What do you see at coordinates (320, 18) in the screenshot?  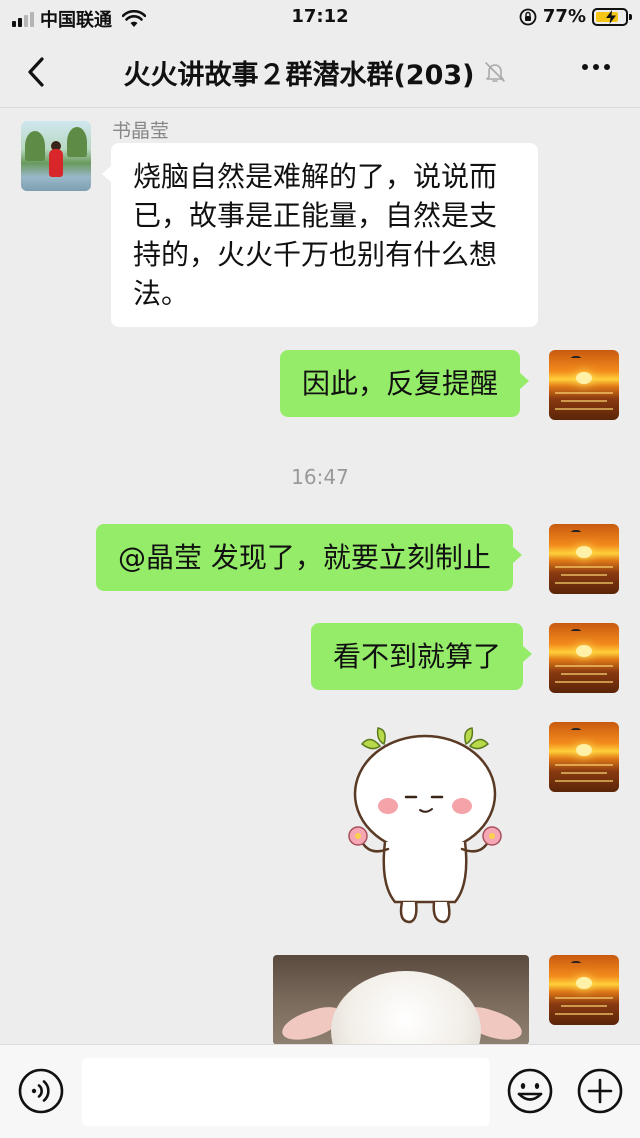 I see `status-bar: 中国联通 17:12 77%` at bounding box center [320, 18].